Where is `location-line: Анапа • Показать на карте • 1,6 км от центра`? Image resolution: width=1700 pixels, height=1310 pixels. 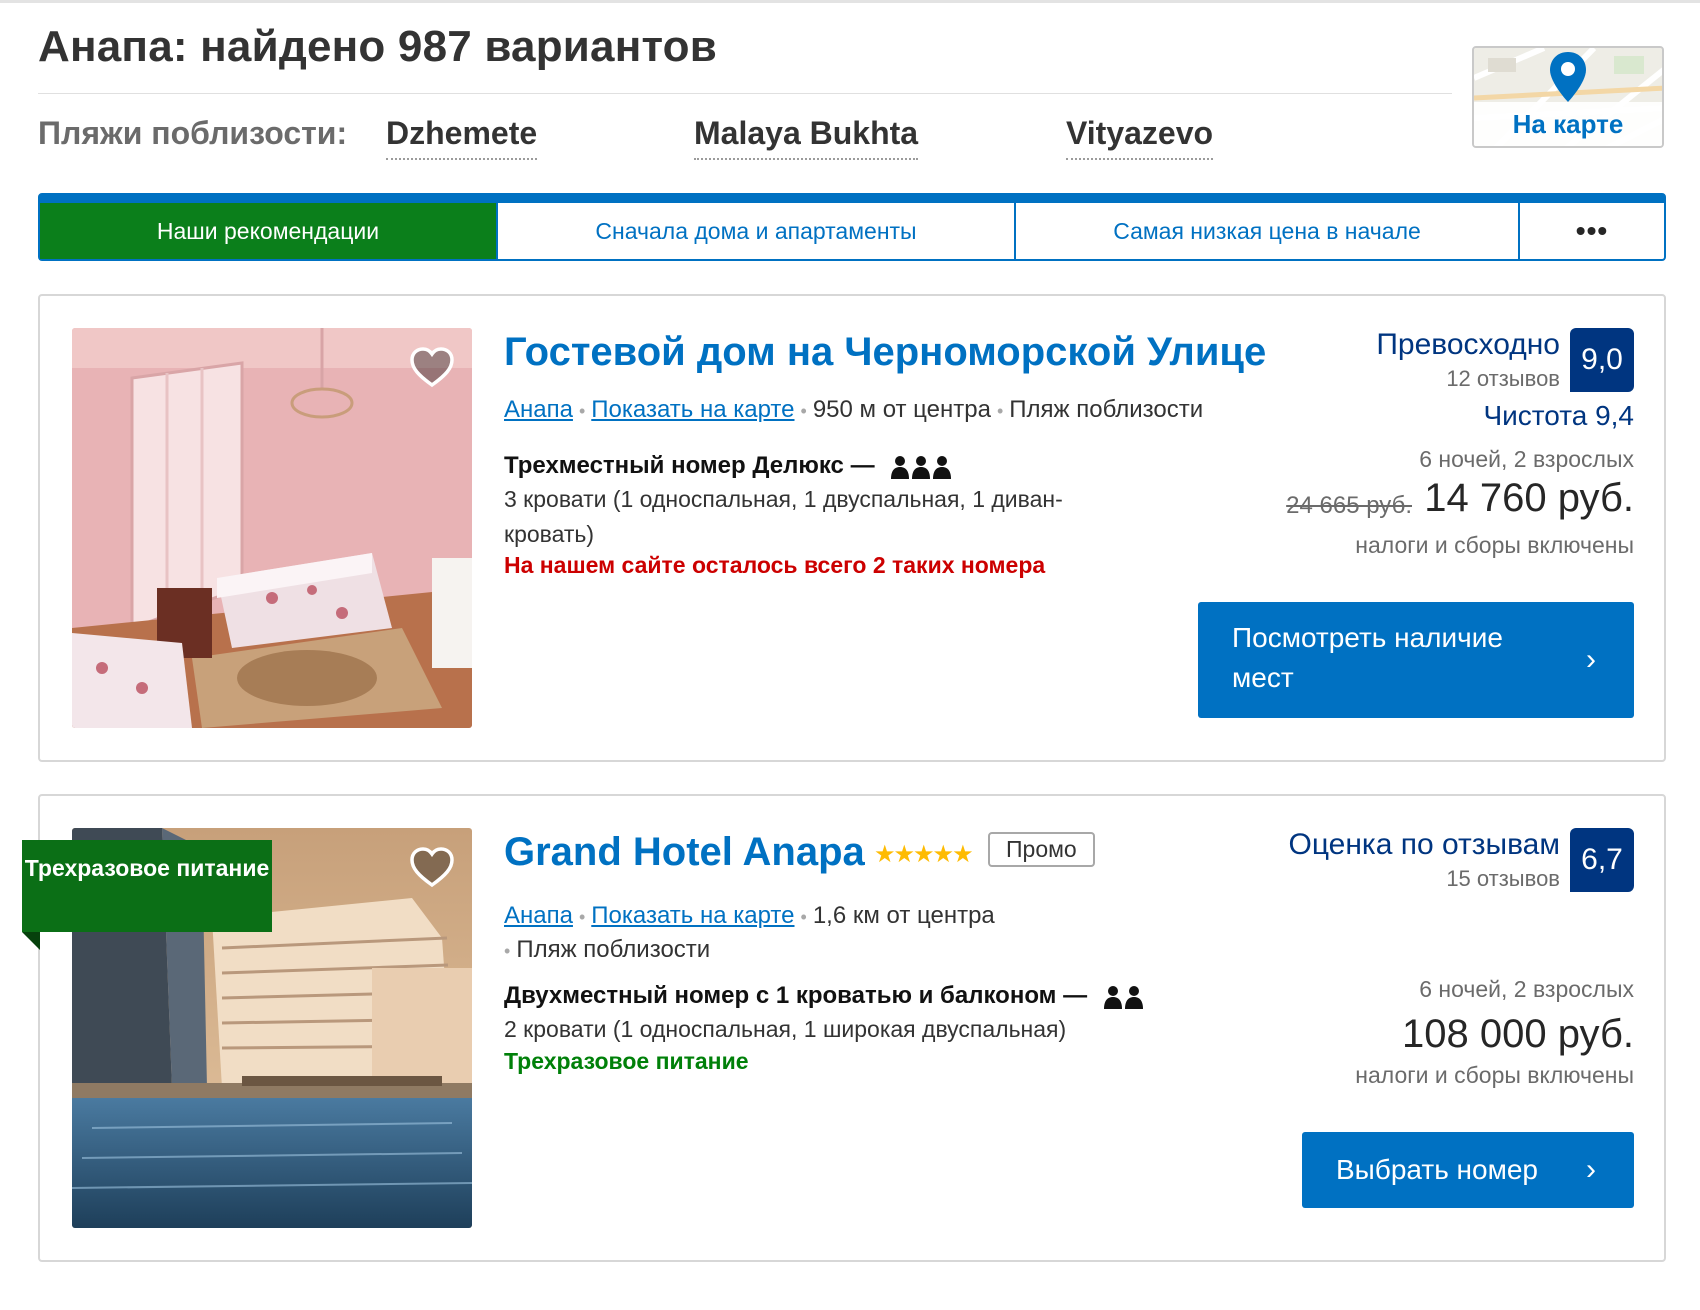
location-line: Анапа • Показать на карте • 1,6 км от центра is located at coordinates (749, 916).